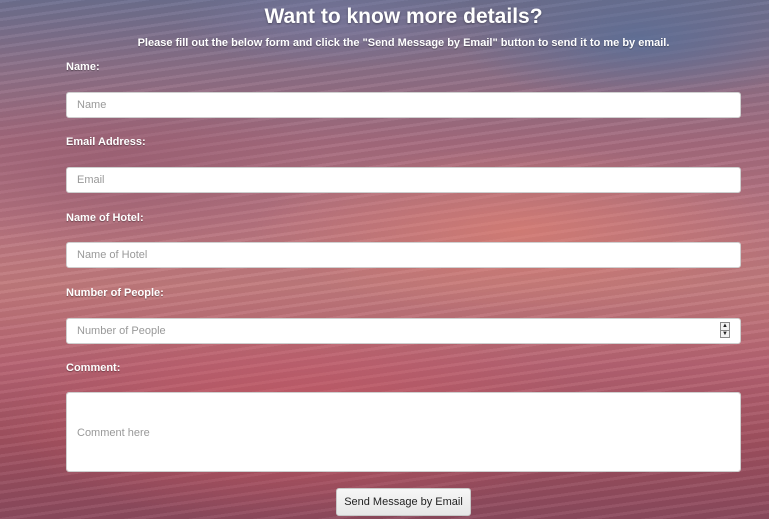 This screenshot has height=519, width=769. I want to click on email-input, so click(403, 180).